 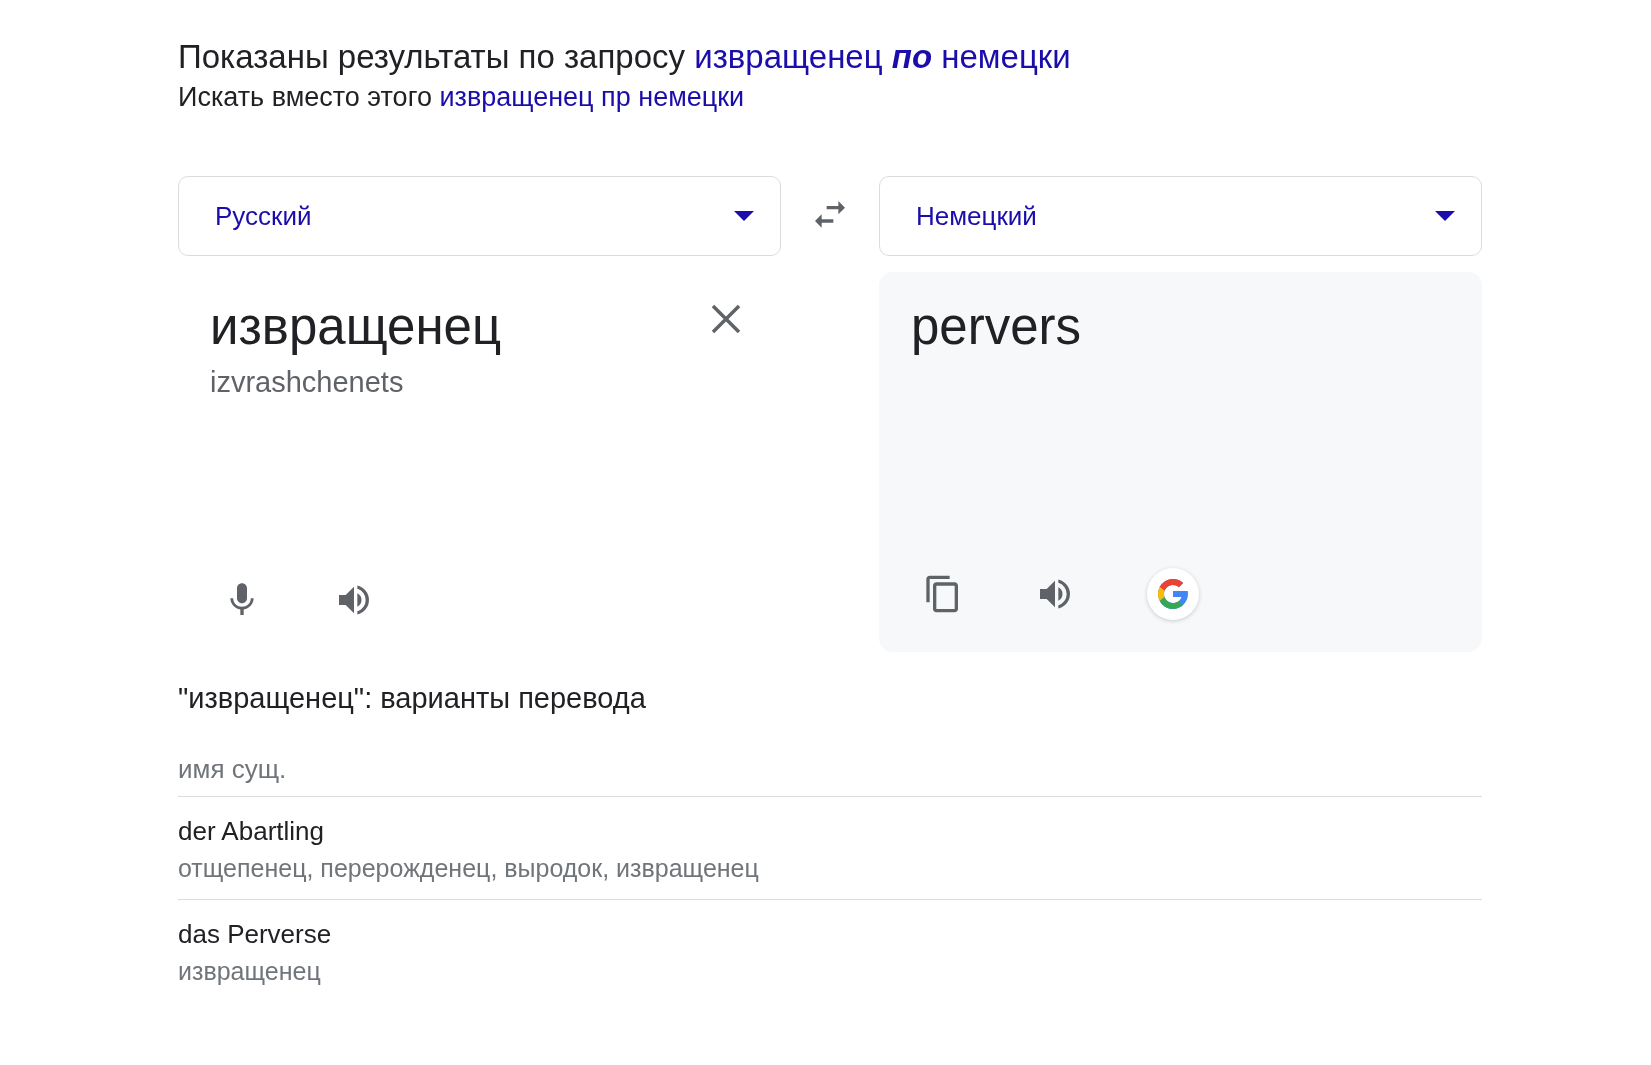 What do you see at coordinates (479, 216) in the screenshot?
I see `source-language-select: Русский` at bounding box center [479, 216].